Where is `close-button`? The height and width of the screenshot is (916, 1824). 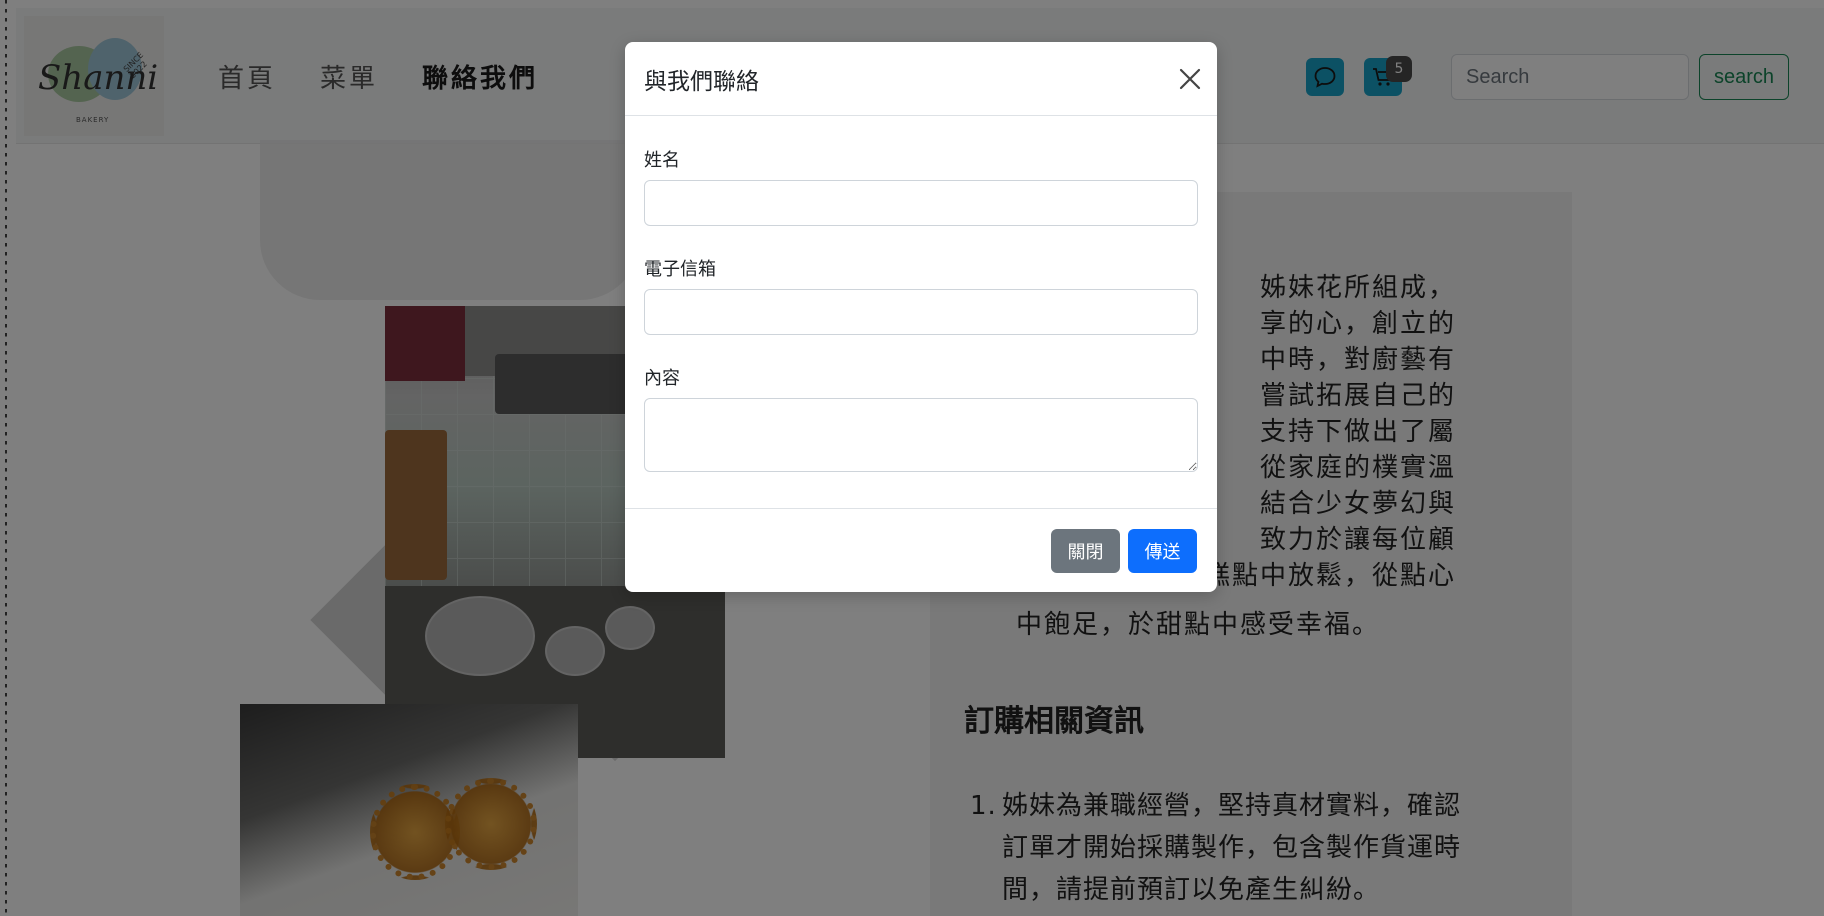
close-button is located at coordinates (1190, 79).